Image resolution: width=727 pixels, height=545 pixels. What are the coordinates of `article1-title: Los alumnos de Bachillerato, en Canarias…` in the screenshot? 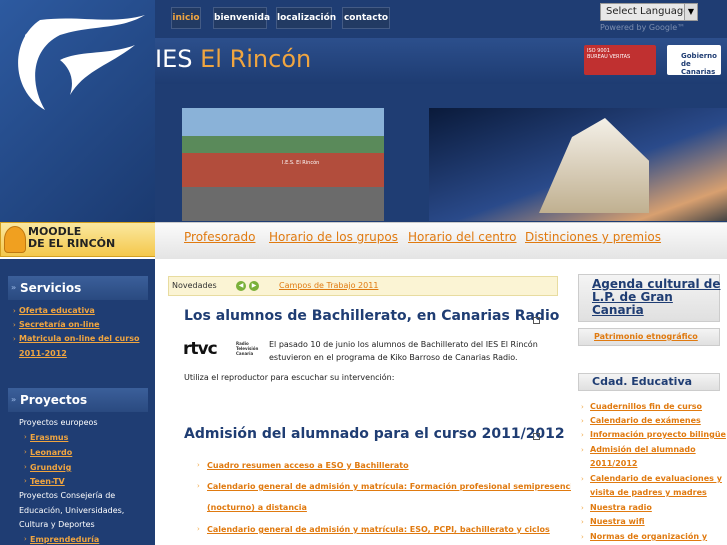 It's located at (371, 316).